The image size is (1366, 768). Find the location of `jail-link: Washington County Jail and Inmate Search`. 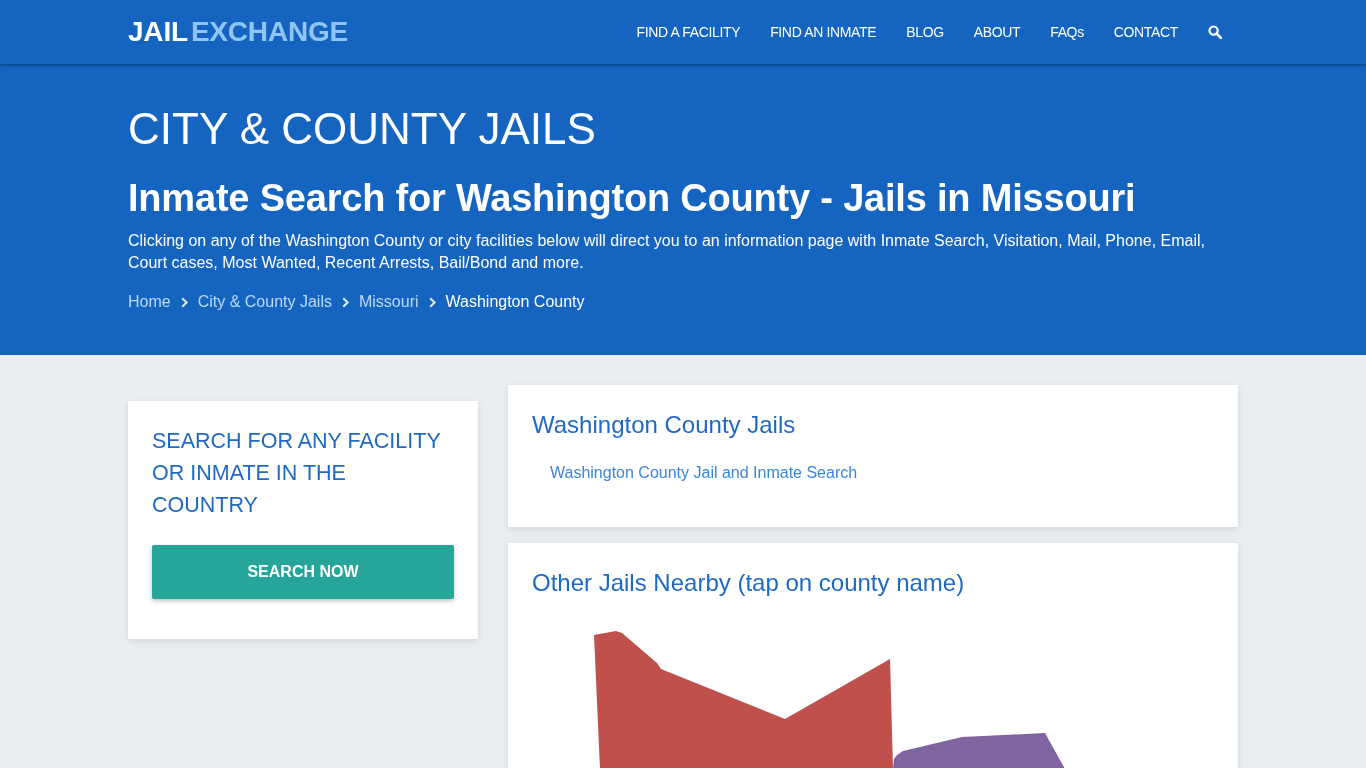

jail-link: Washington County Jail and Inmate Search is located at coordinates (704, 472).